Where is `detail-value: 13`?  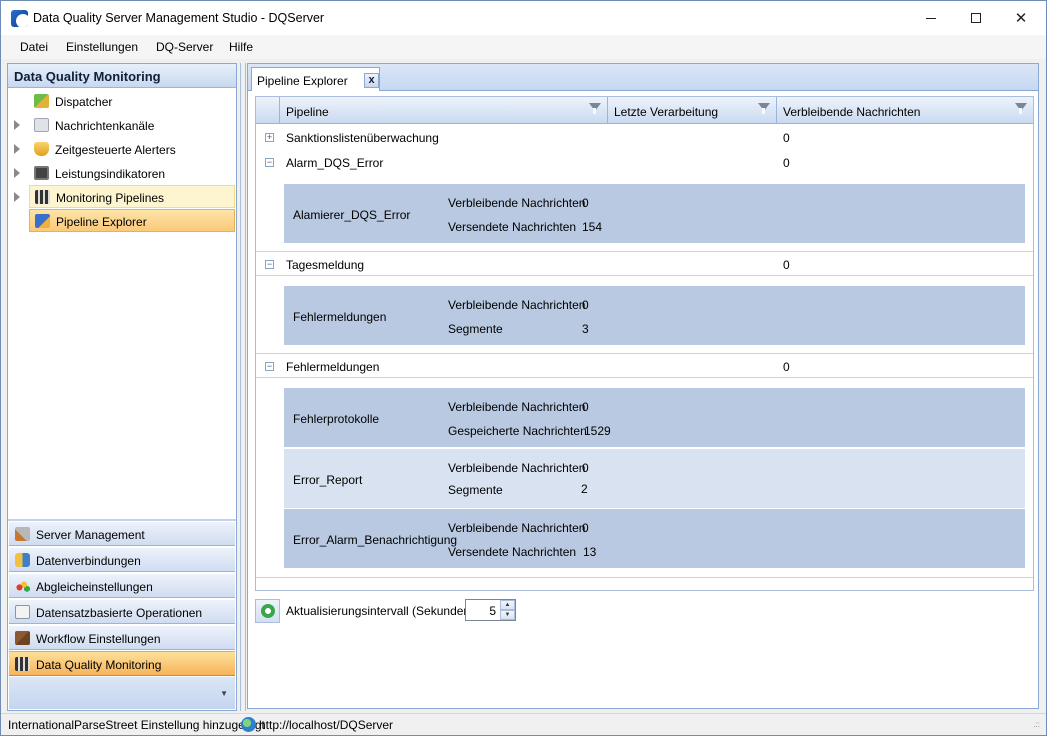
detail-value: 13 is located at coordinates (590, 552).